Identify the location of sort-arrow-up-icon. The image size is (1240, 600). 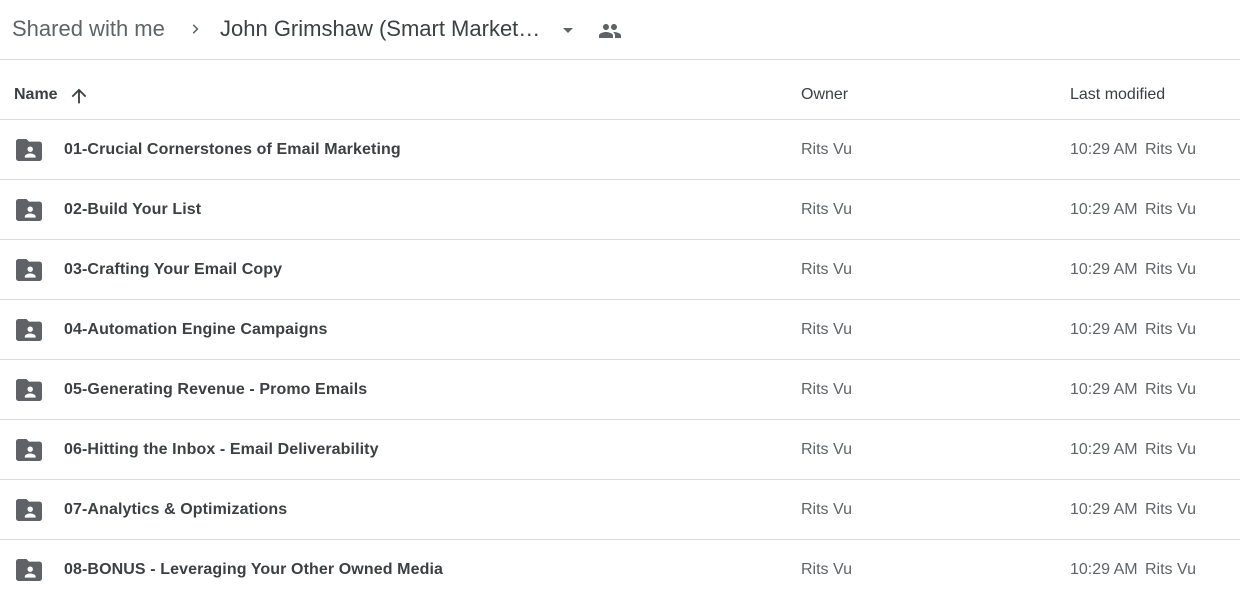
(79, 96).